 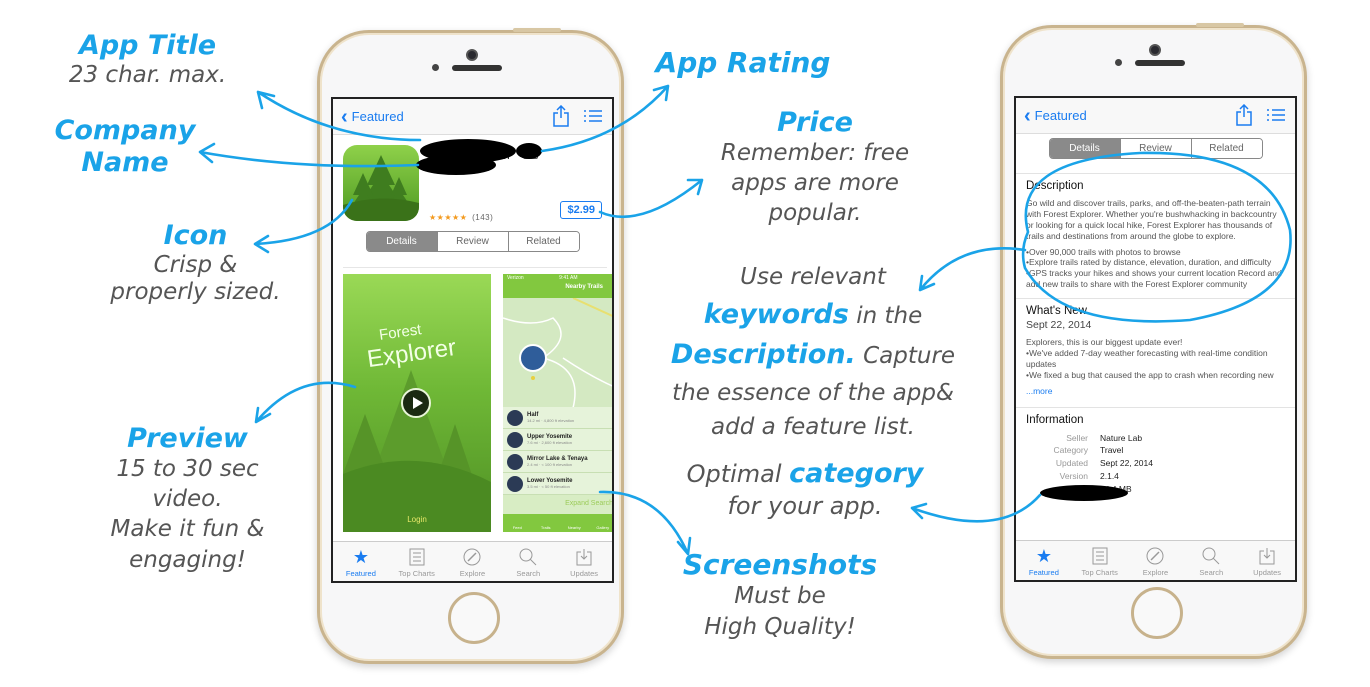 What do you see at coordinates (780, 564) in the screenshot?
I see `annotation-heading: Screenshots` at bounding box center [780, 564].